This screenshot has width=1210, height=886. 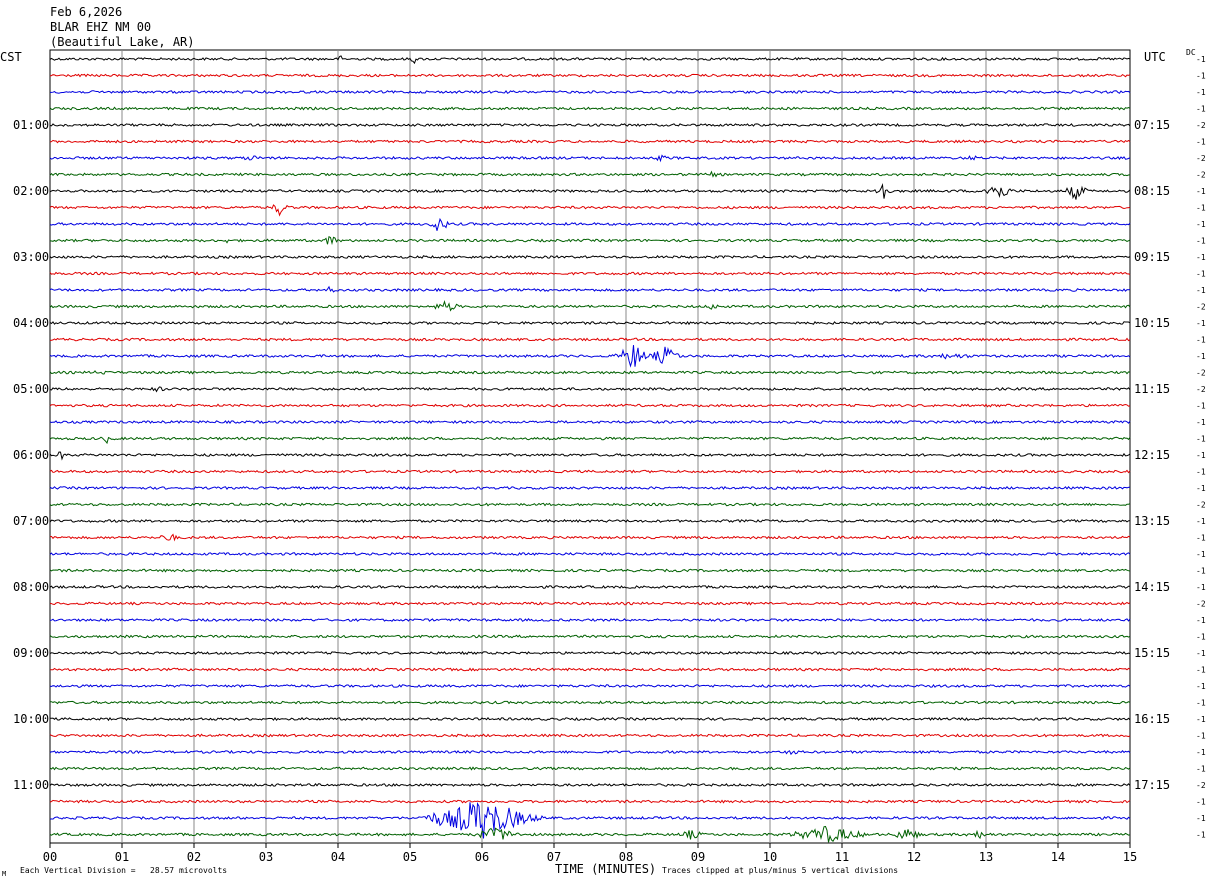 I want to click on utc-time-label: 12:15, so click(x=1152, y=455).